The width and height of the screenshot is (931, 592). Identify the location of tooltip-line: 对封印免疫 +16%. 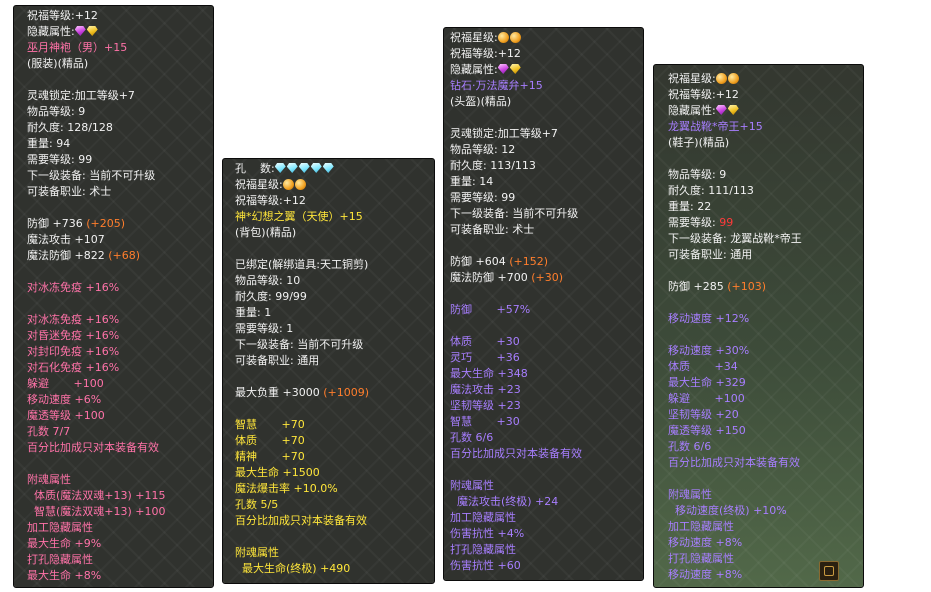
(120, 352).